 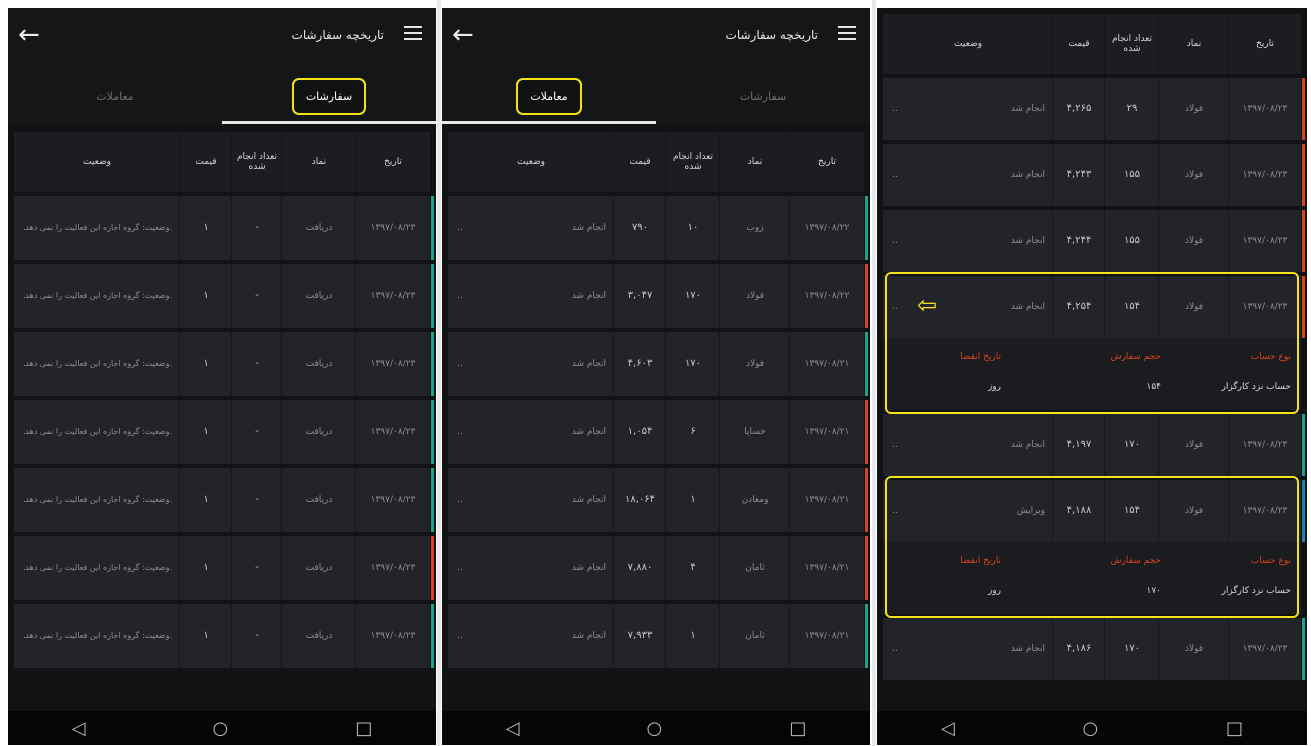 What do you see at coordinates (658, 500) in the screenshot?
I see `table-row: ۱۳۹۷/۰۸/۲۱ ومعادن ۱ ۱۸,۰۶۴ انجام شد..` at bounding box center [658, 500].